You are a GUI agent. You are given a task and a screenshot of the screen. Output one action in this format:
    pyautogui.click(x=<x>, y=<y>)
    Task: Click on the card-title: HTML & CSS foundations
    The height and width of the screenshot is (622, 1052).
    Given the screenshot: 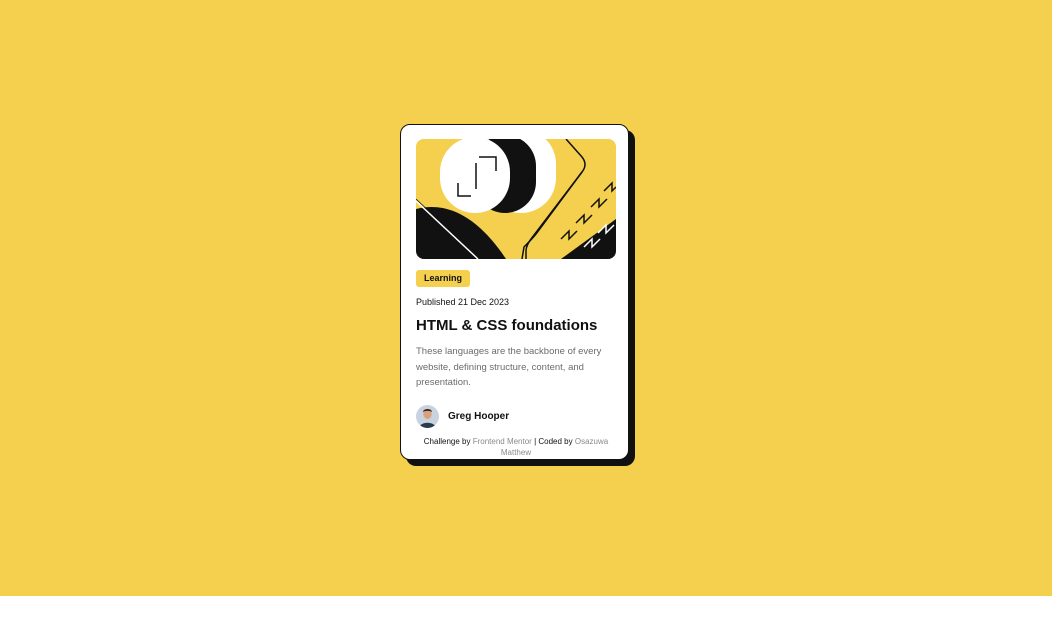 What is the action you would take?
    pyautogui.click(x=506, y=325)
    